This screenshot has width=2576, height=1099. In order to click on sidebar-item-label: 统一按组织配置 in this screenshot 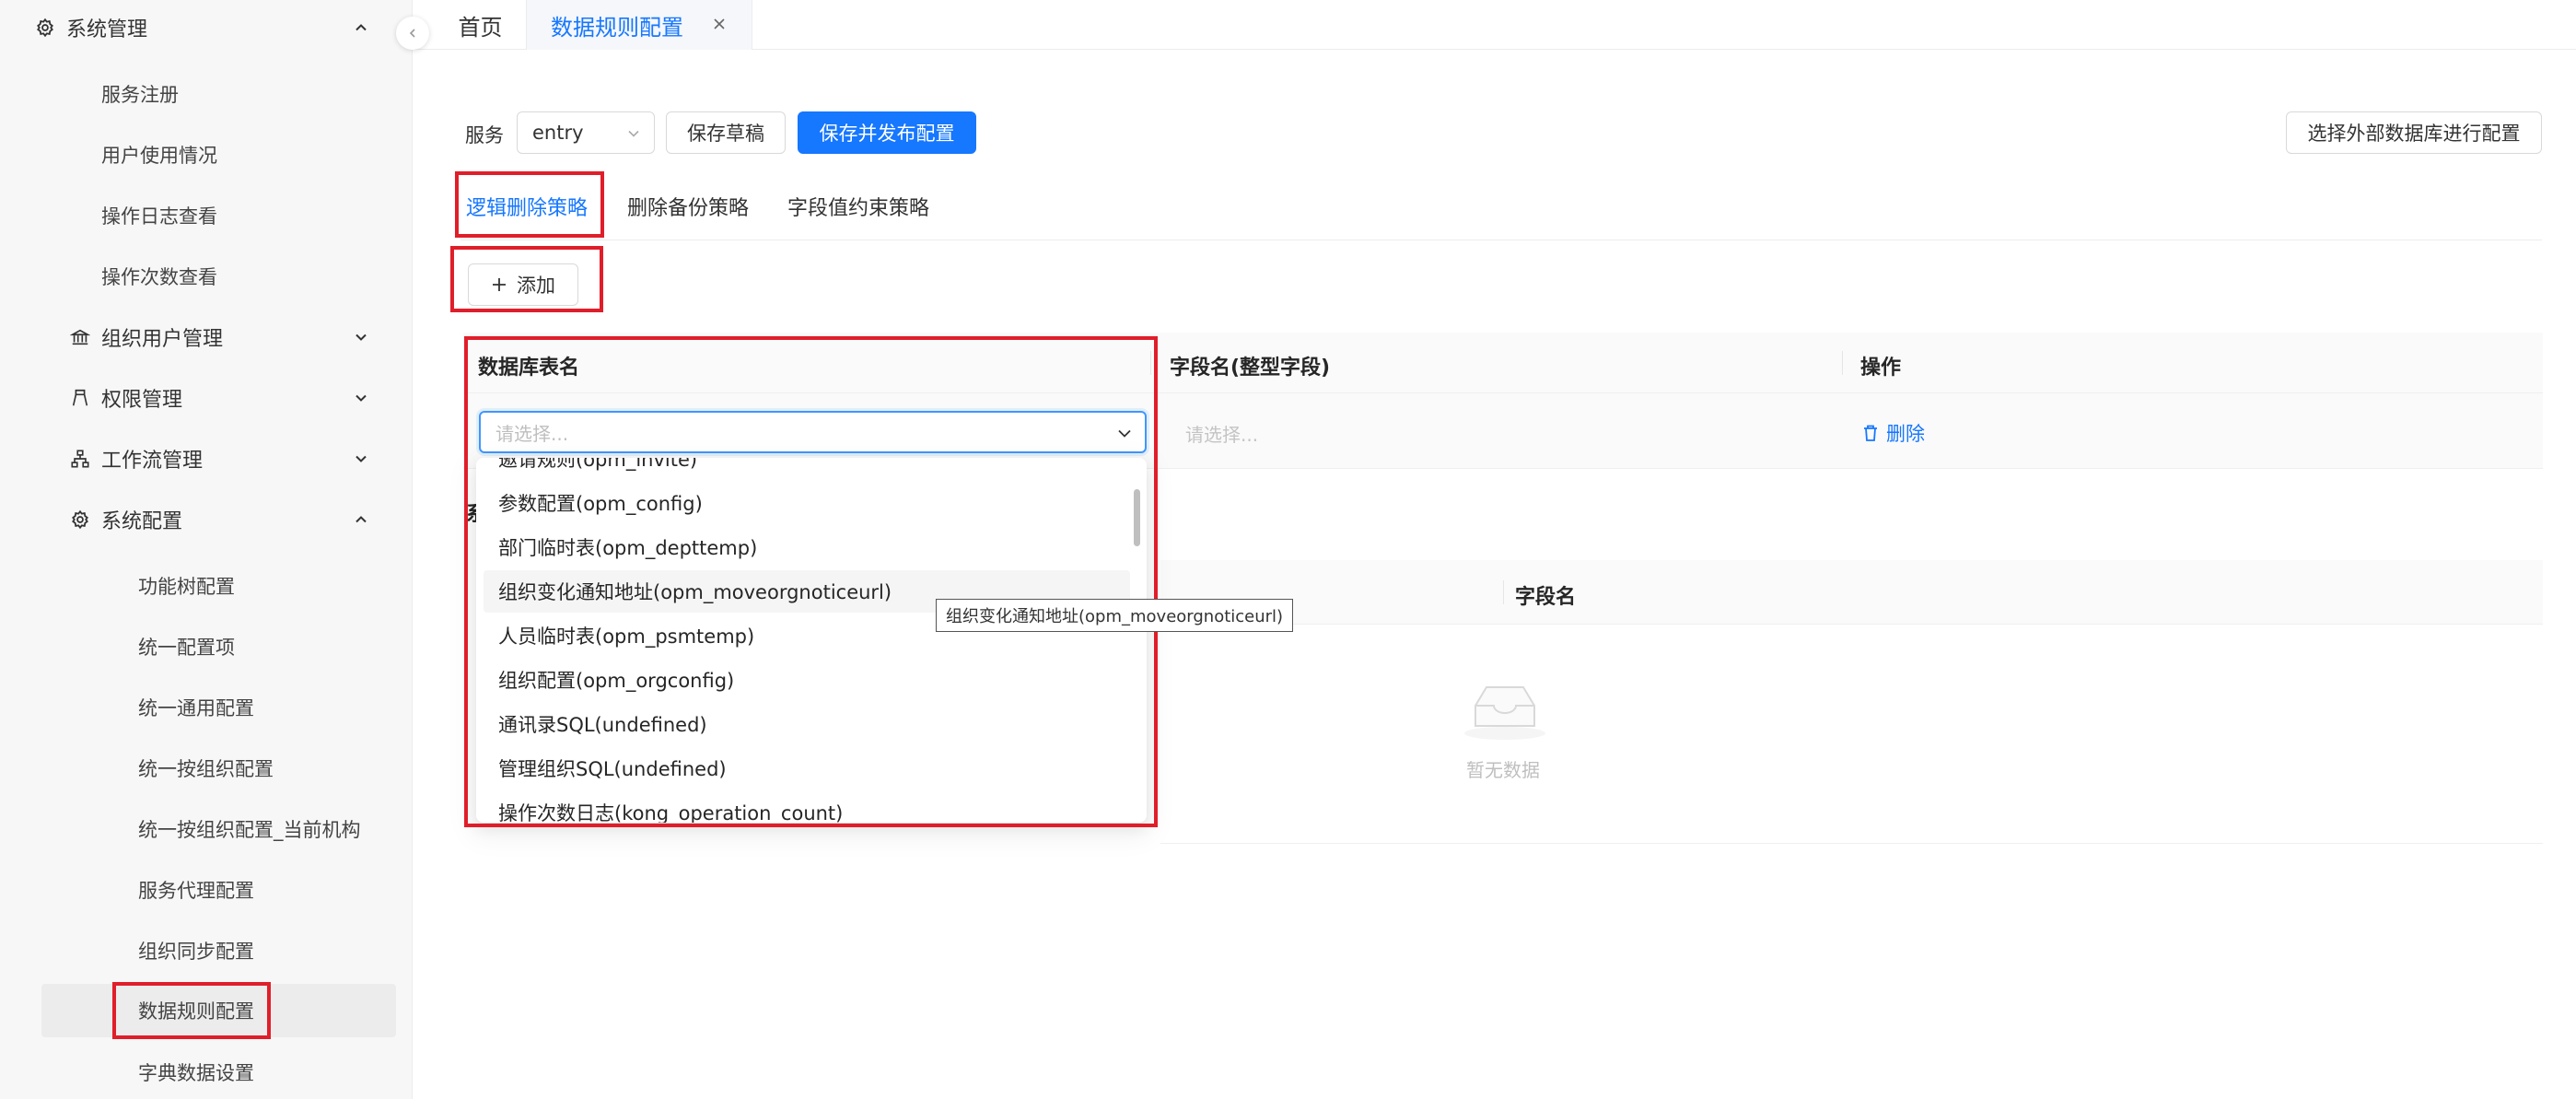, I will do `click(206, 769)`.